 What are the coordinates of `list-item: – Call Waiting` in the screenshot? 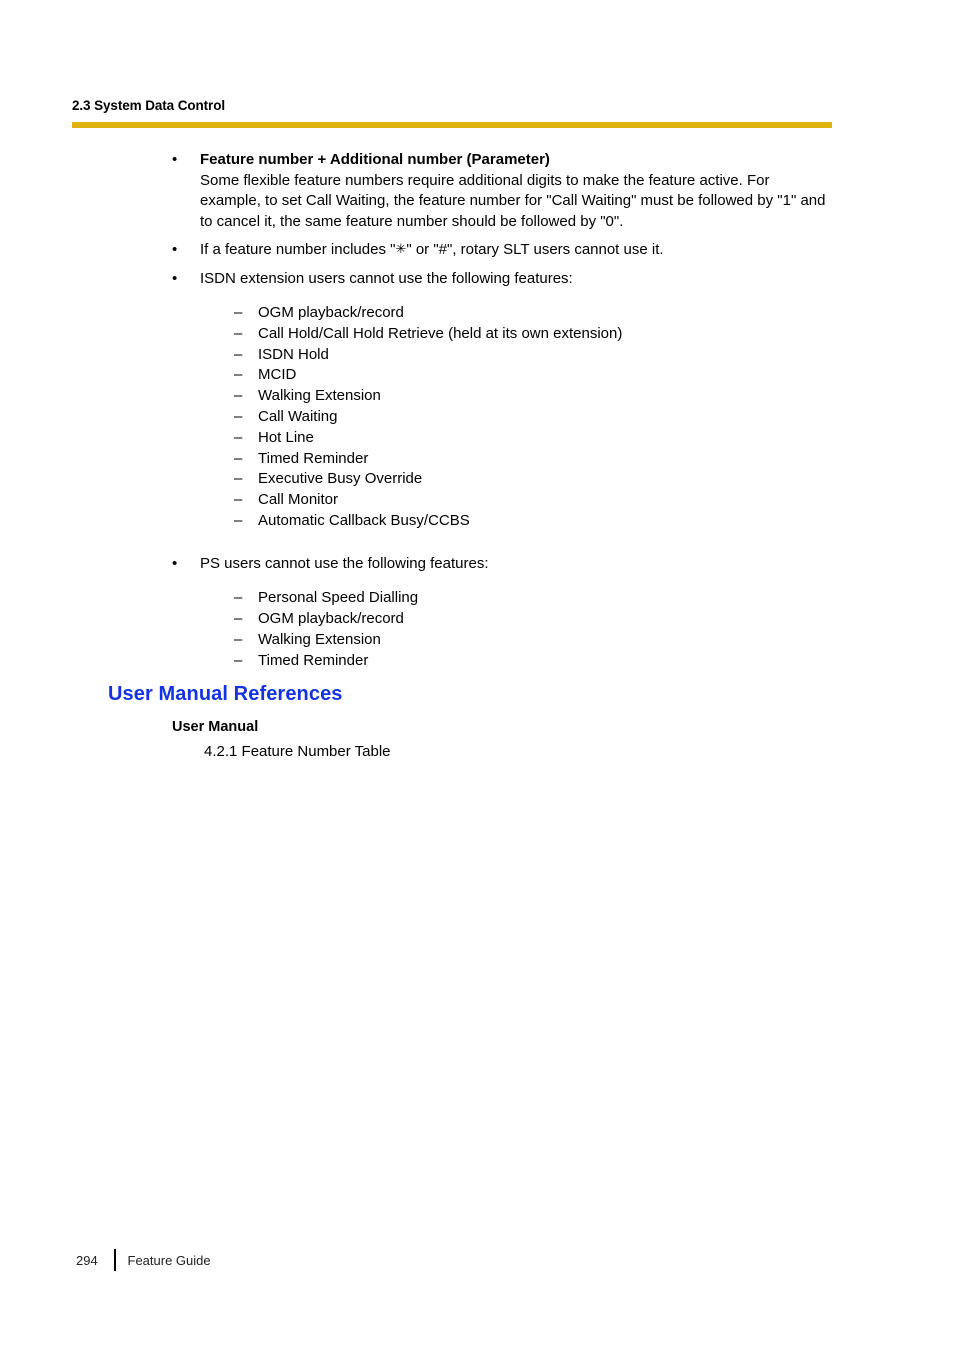 It's located at (477, 417).